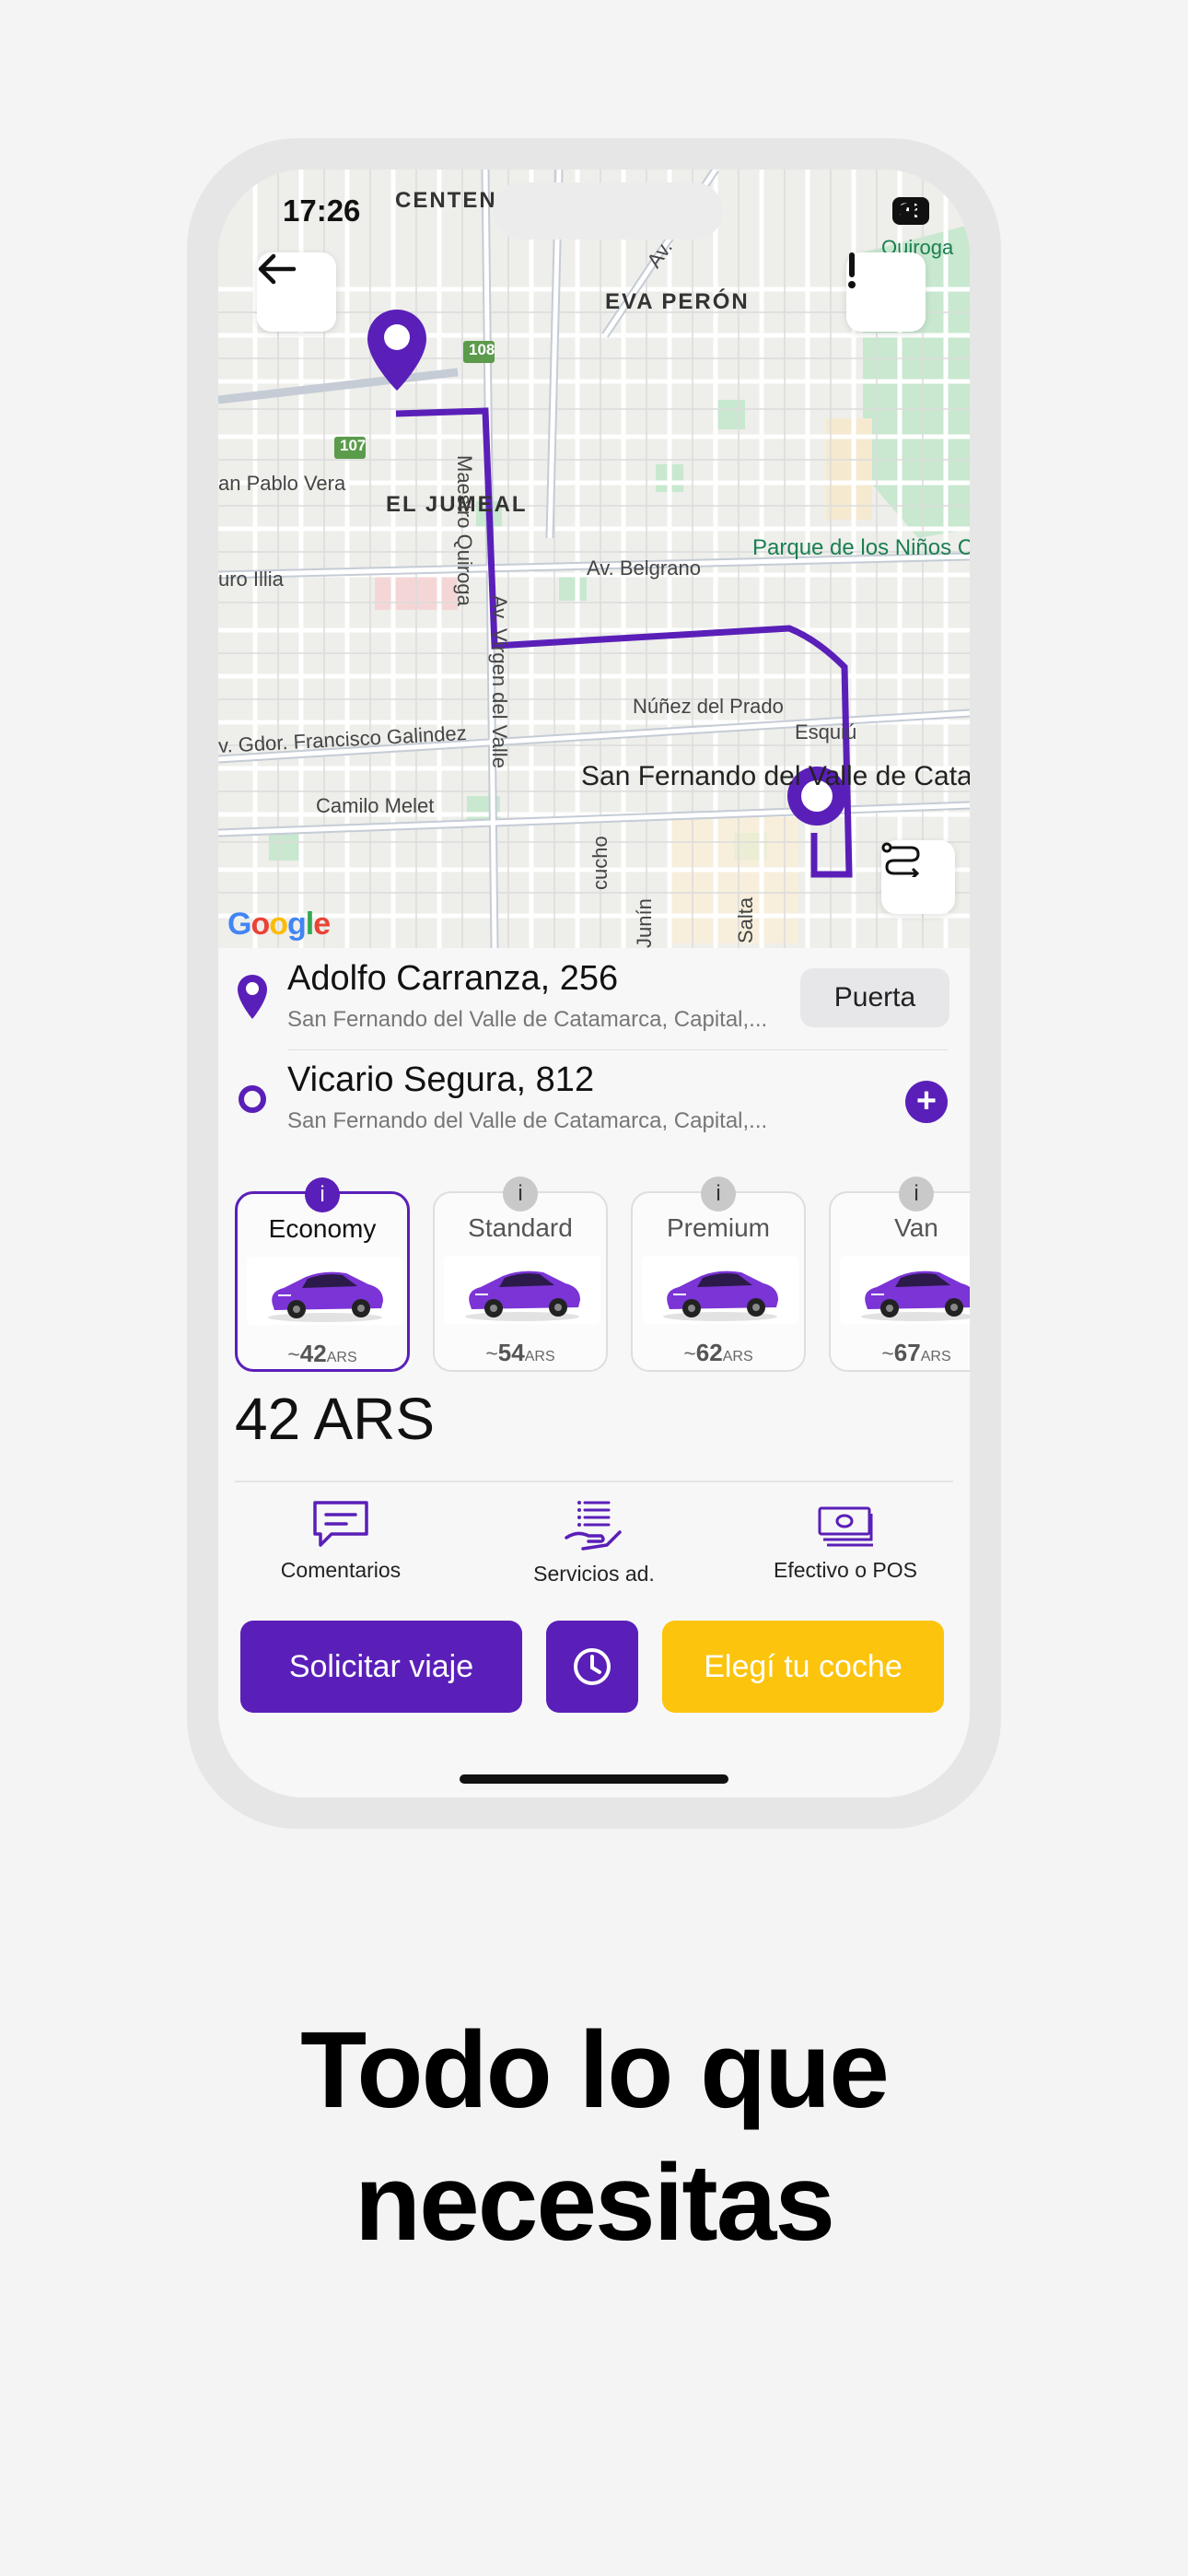 The image size is (1188, 2576). What do you see at coordinates (594, 1481) in the screenshot?
I see `fare-divider` at bounding box center [594, 1481].